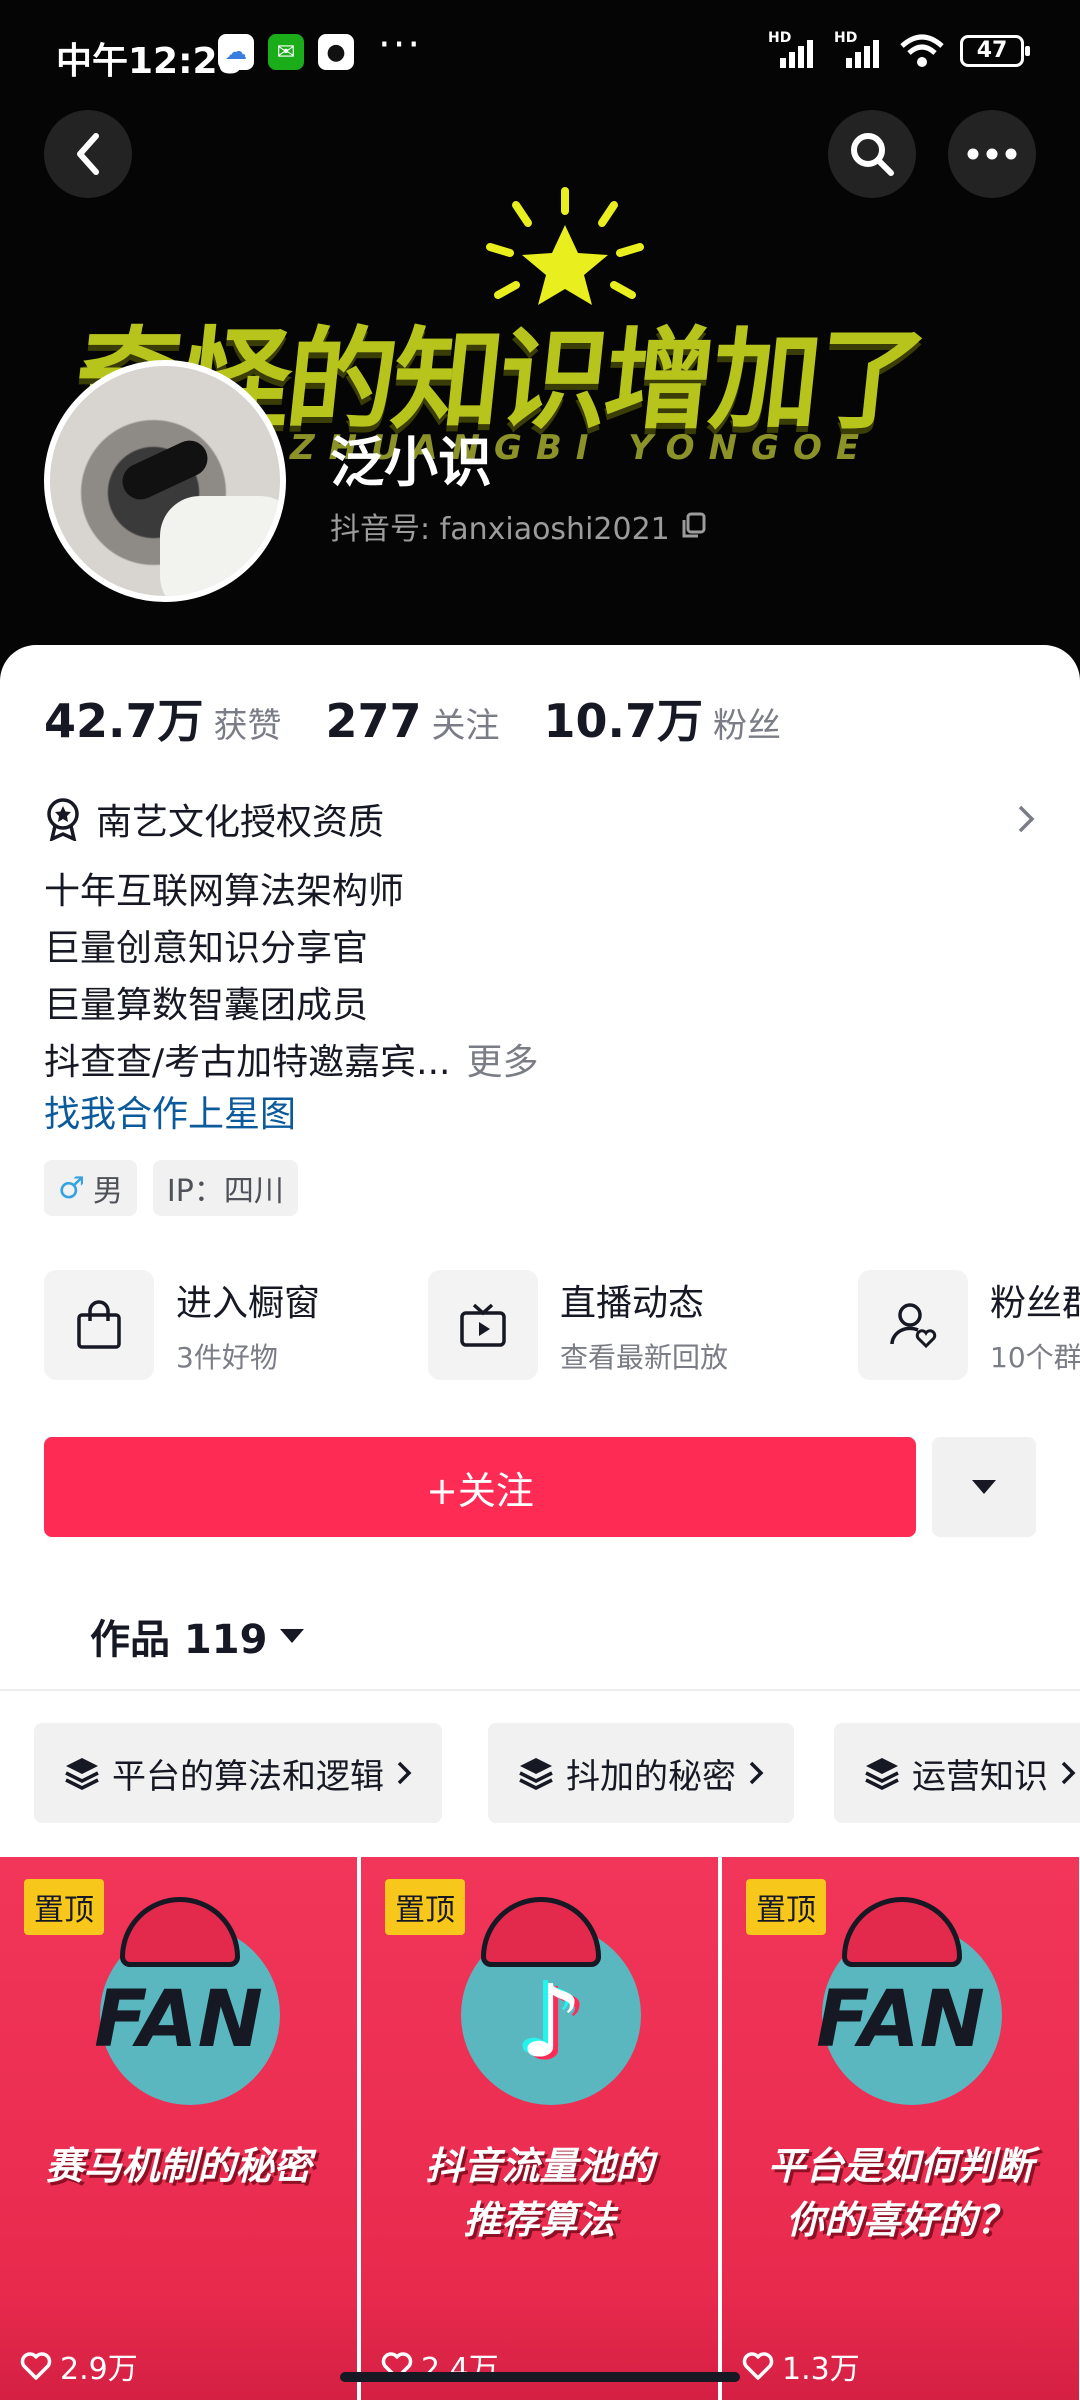 This screenshot has width=1080, height=2400. Describe the element at coordinates (900, 2193) in the screenshot. I see `video-title: 平台是如何判断 你的喜好的？` at that location.